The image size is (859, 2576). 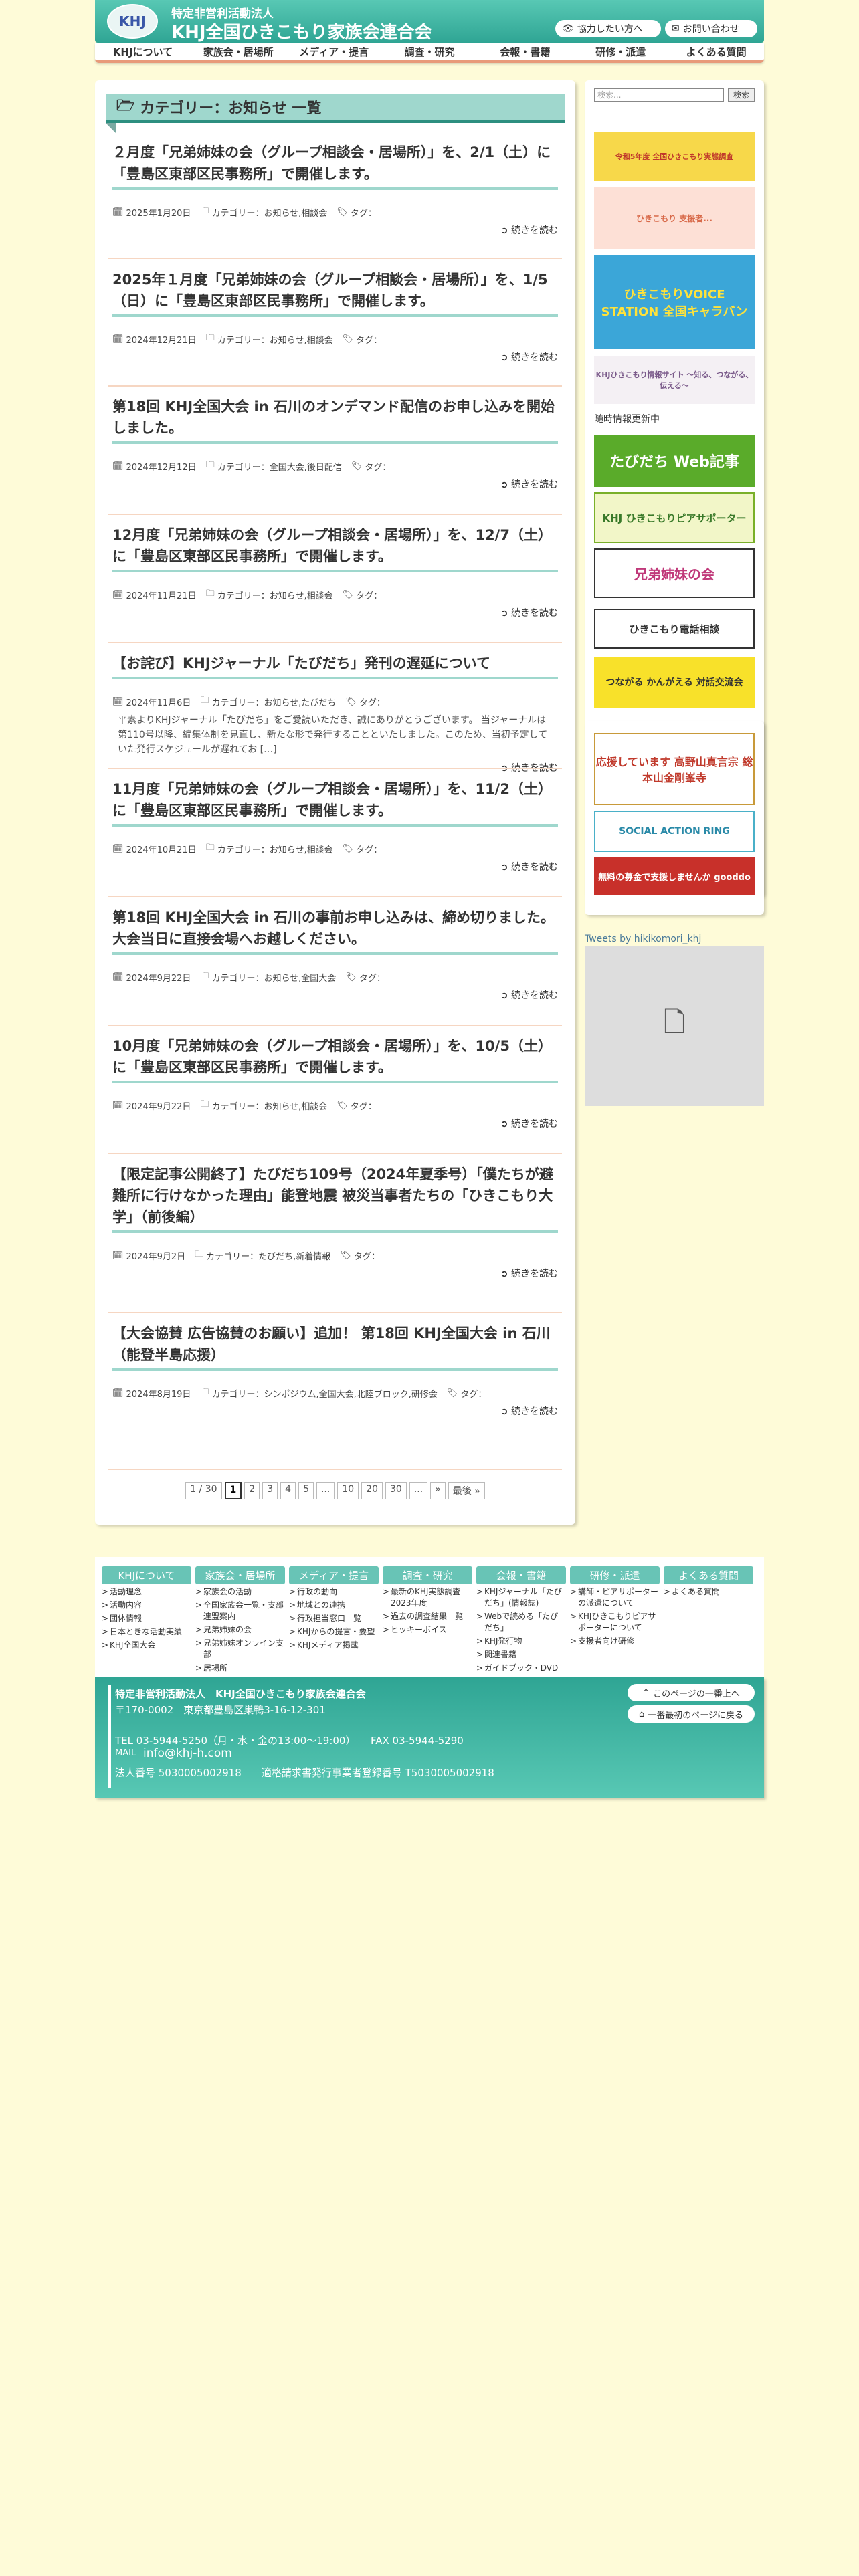 What do you see at coordinates (306, 1491) in the screenshot?
I see `page-link: 5` at bounding box center [306, 1491].